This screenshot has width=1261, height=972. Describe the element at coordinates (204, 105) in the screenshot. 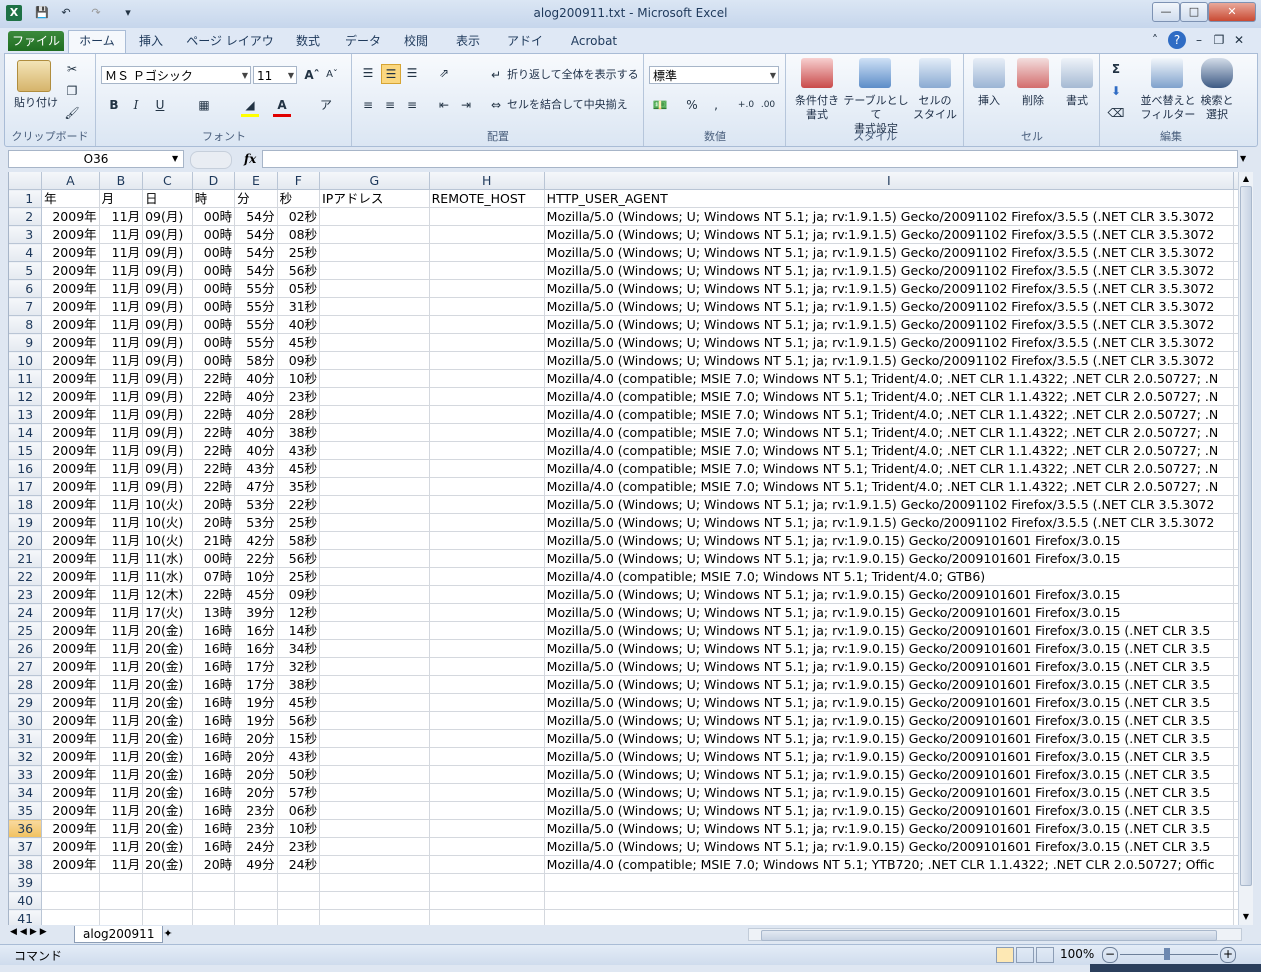

I see `borders-icon: ▦` at that location.